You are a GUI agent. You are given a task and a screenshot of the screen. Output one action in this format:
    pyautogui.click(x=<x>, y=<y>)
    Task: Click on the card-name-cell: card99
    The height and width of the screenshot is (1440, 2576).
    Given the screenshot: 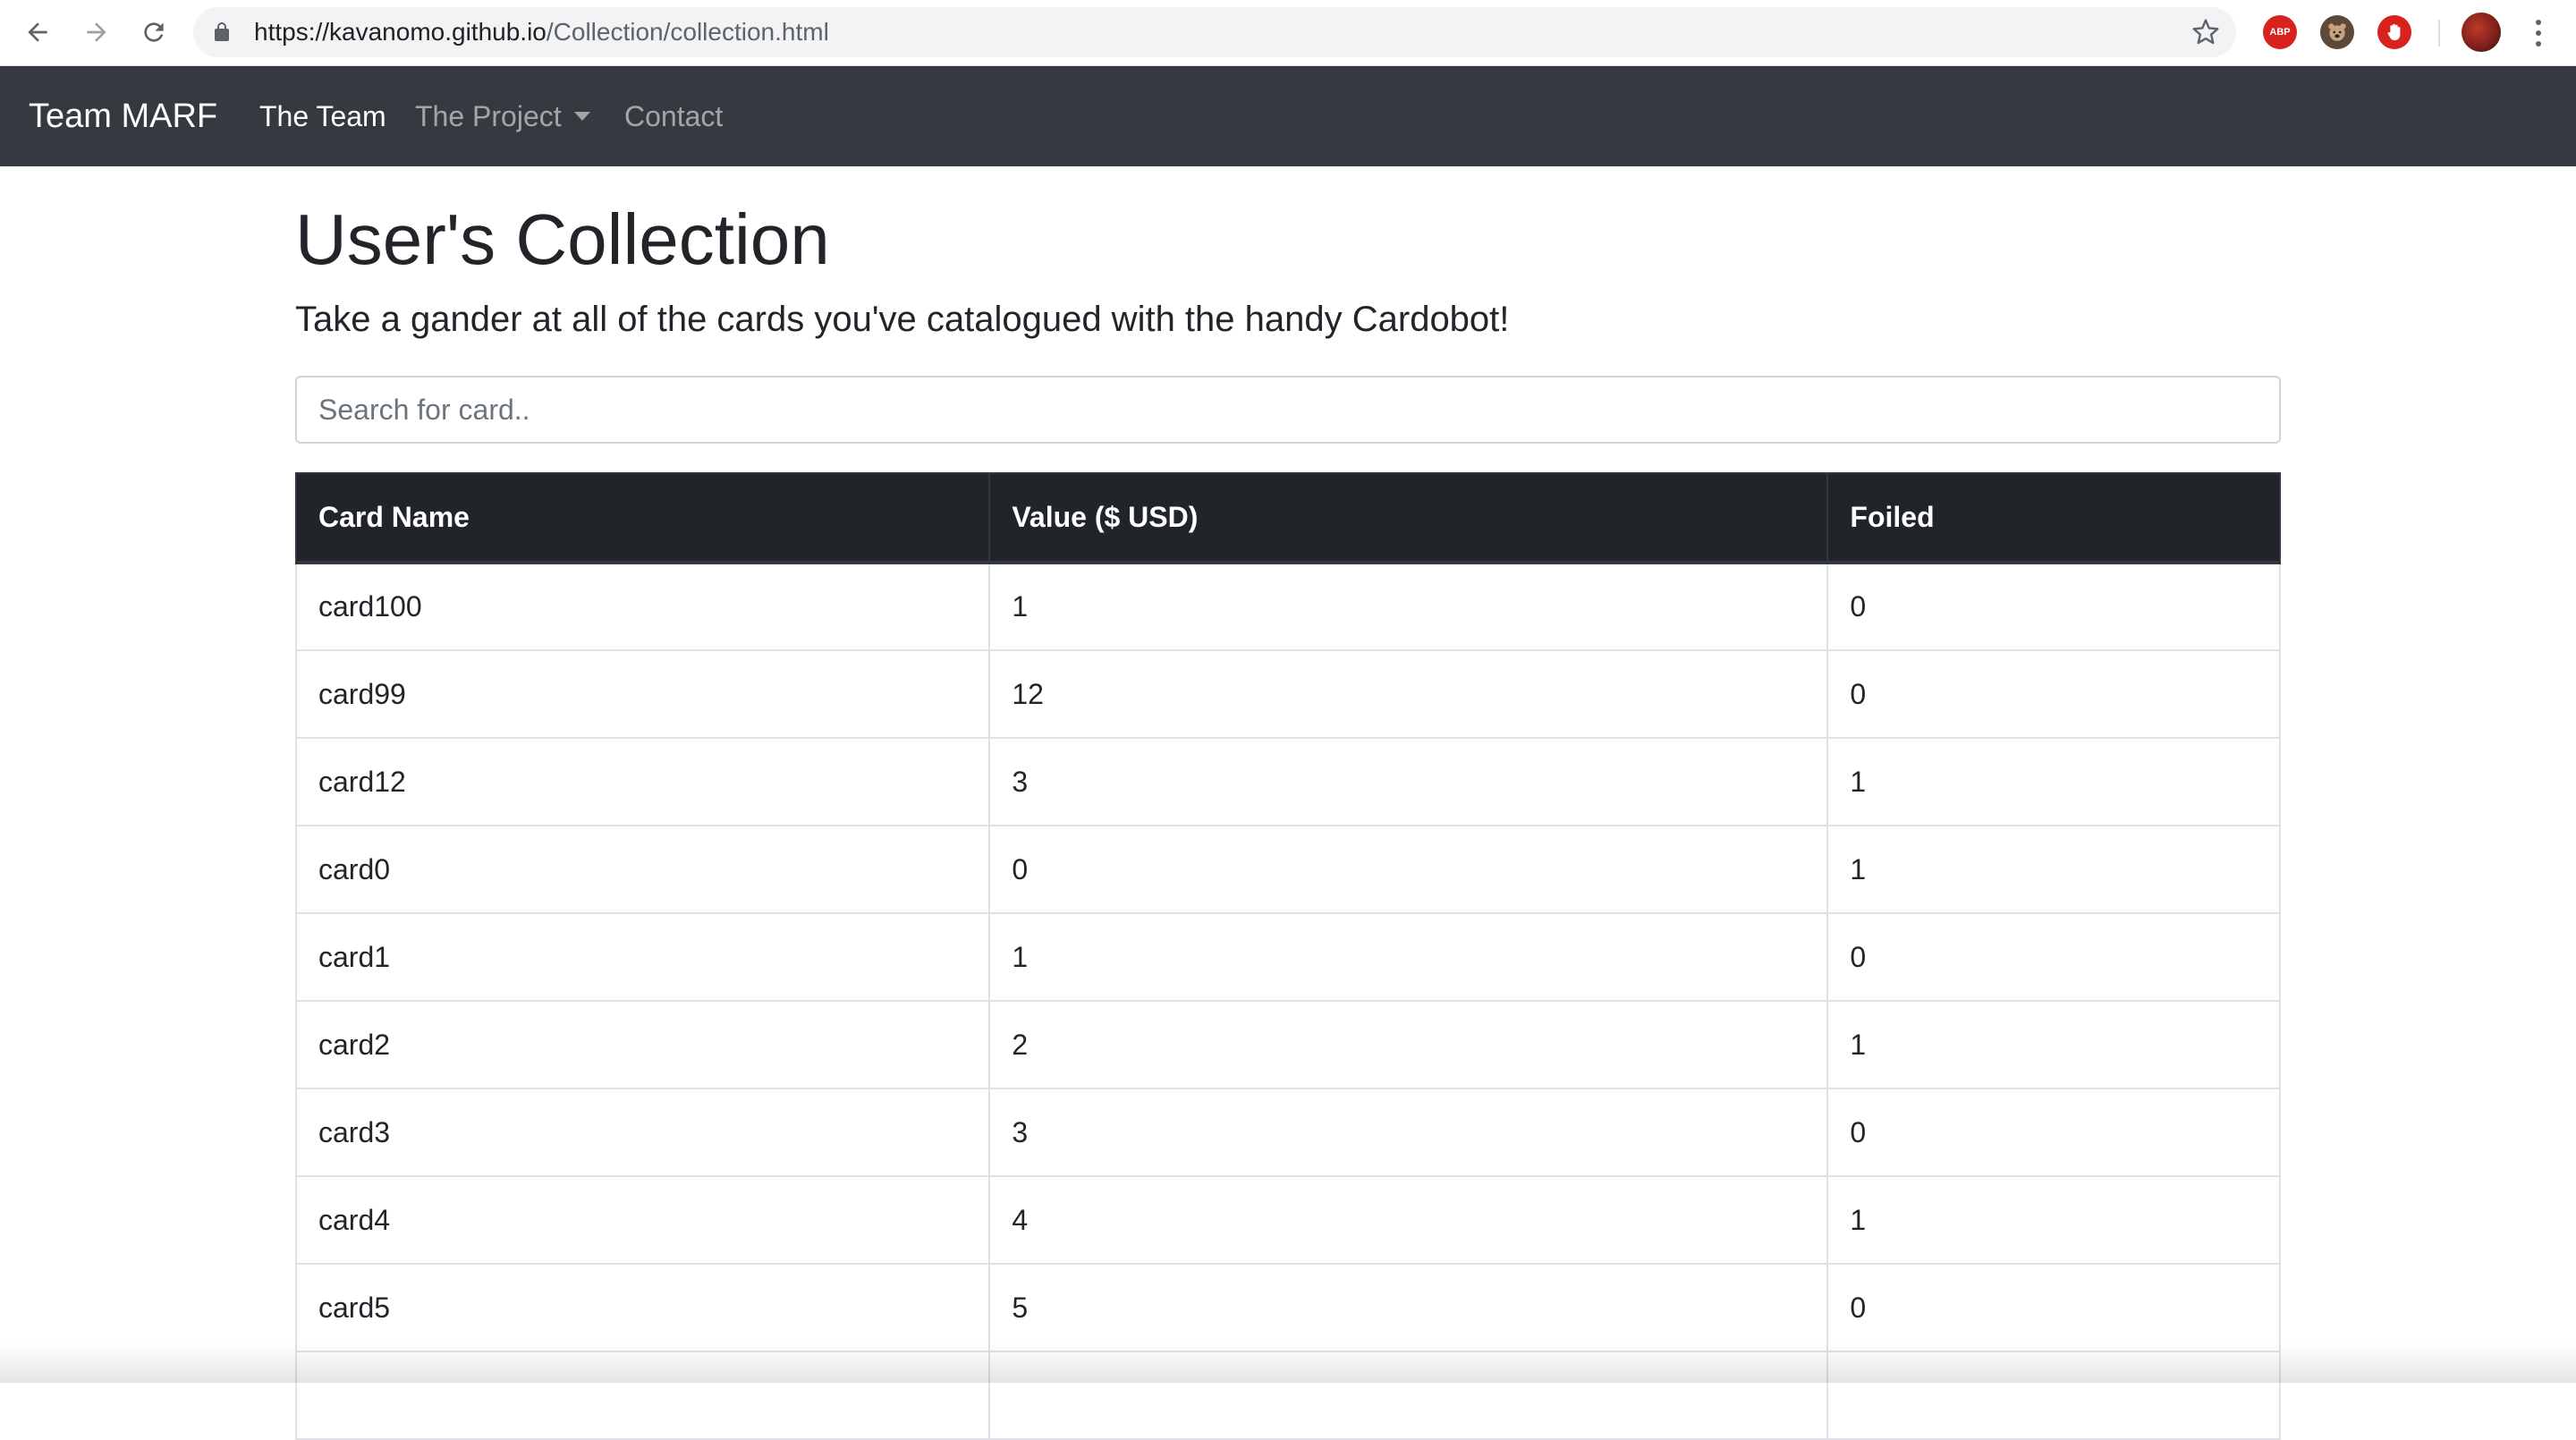 What is the action you would take?
    pyautogui.click(x=642, y=694)
    